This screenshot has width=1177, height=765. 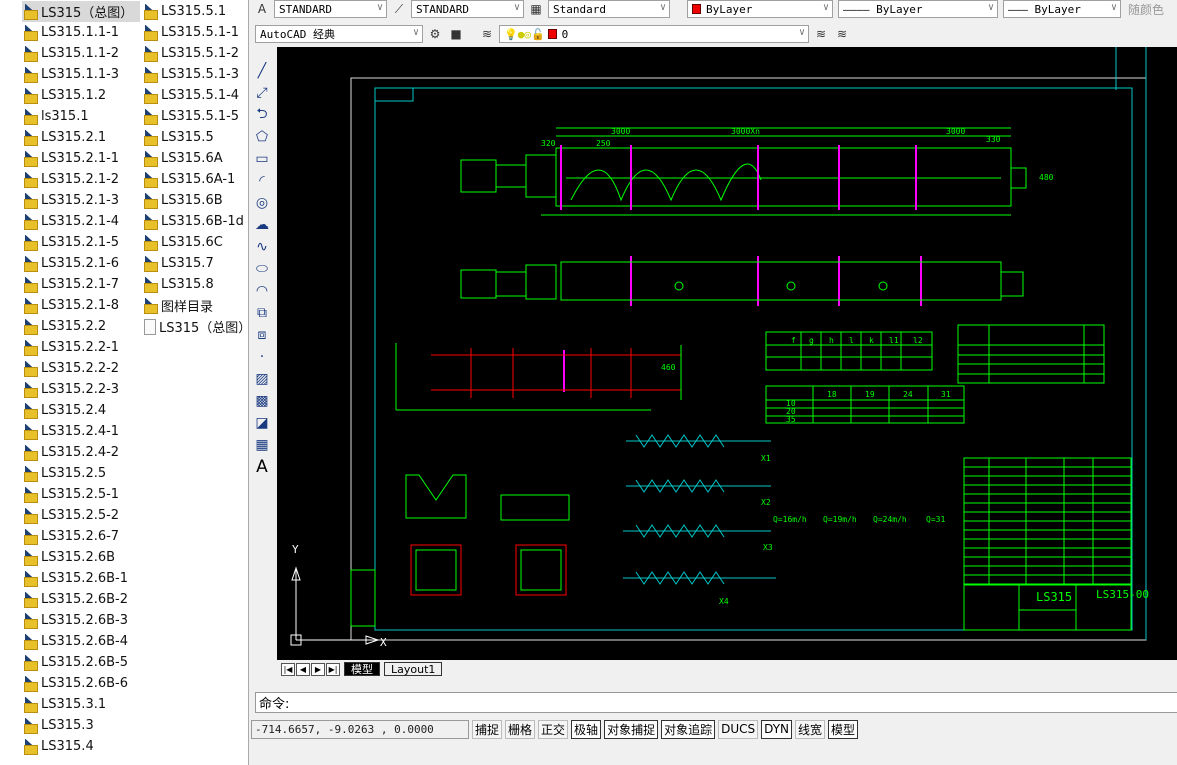 What do you see at coordinates (918, 9) in the screenshot?
I see `linetype-select: ———— ByLayer ∨` at bounding box center [918, 9].